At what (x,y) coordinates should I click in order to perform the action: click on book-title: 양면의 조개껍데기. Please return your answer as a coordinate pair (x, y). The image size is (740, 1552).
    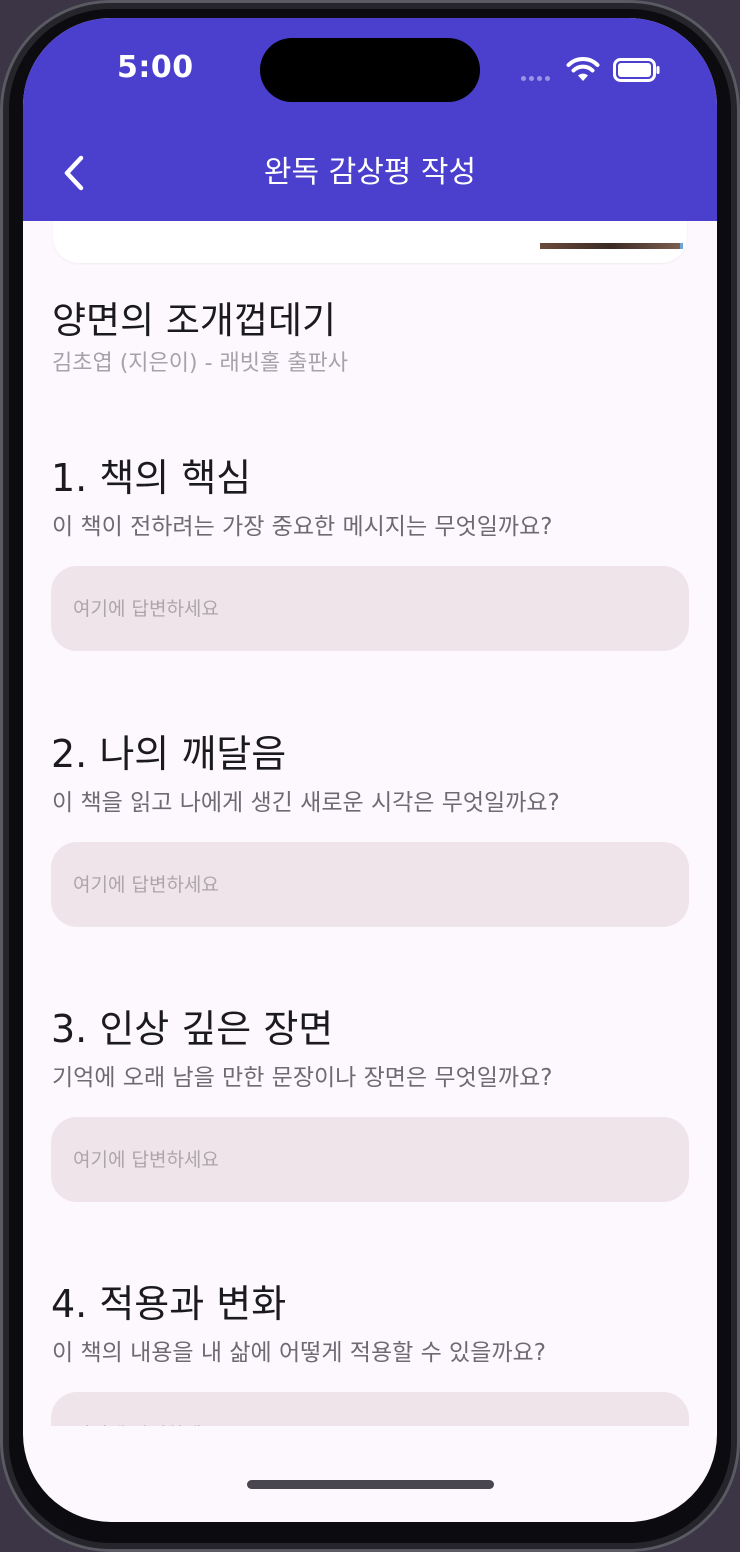
    Looking at the image, I should click on (194, 320).